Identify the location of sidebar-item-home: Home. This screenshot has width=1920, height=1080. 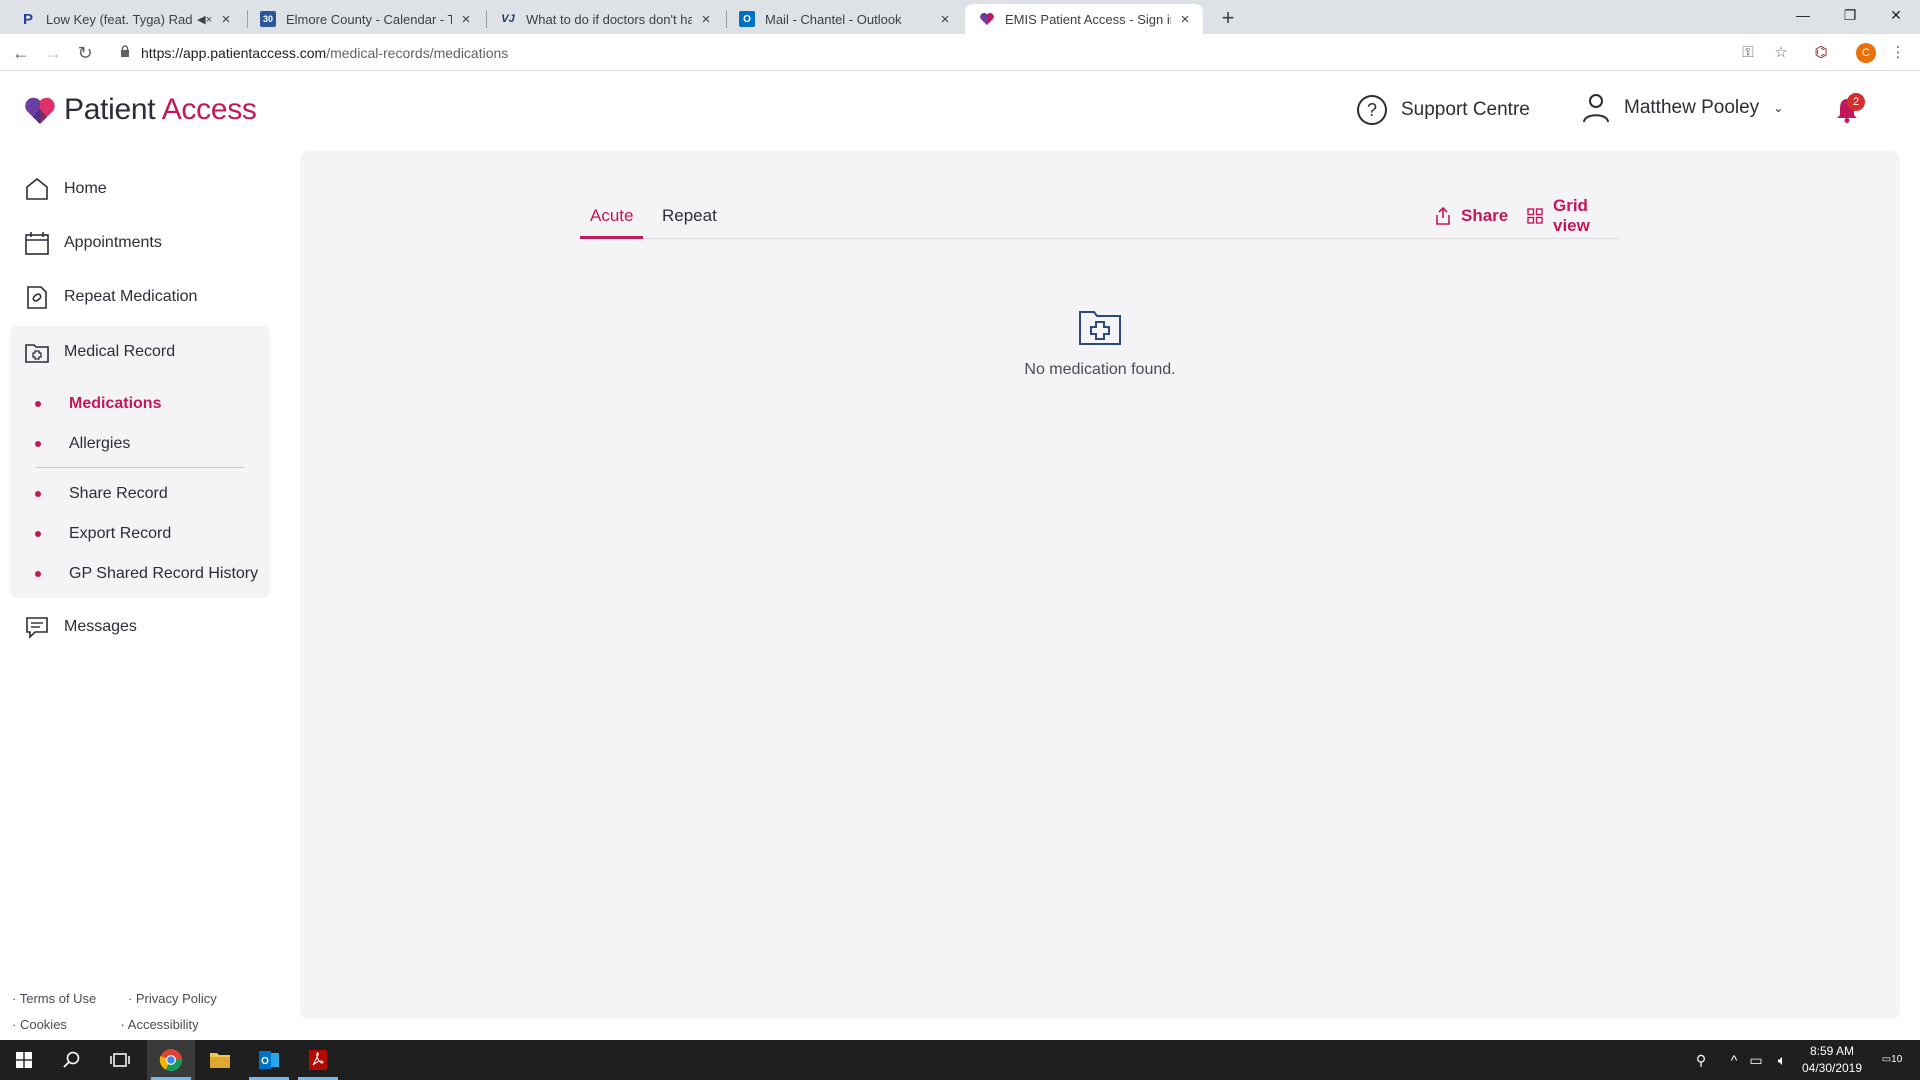
(140, 189).